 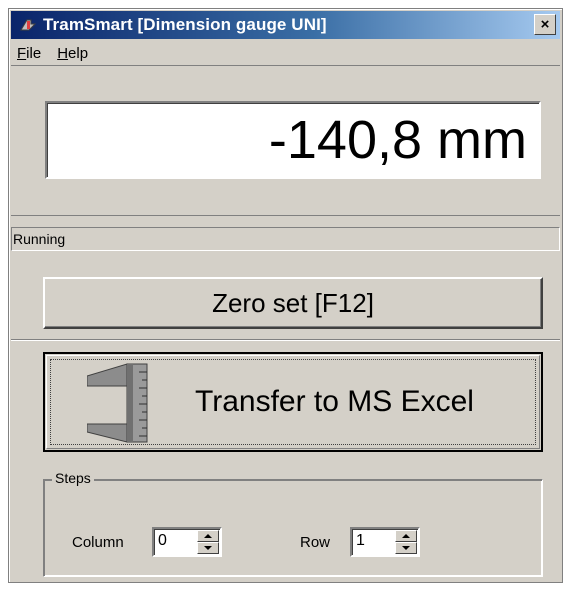 I want to click on column-value: 0, so click(x=162, y=541).